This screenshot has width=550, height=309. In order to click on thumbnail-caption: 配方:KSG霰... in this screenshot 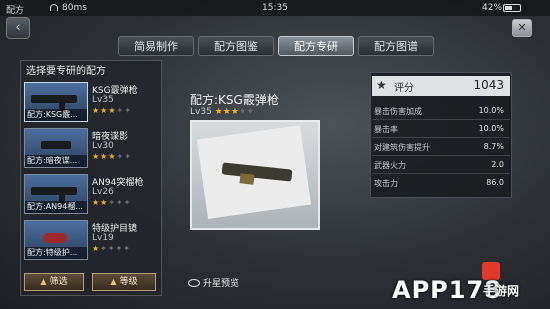, I will do `click(56, 115)`.